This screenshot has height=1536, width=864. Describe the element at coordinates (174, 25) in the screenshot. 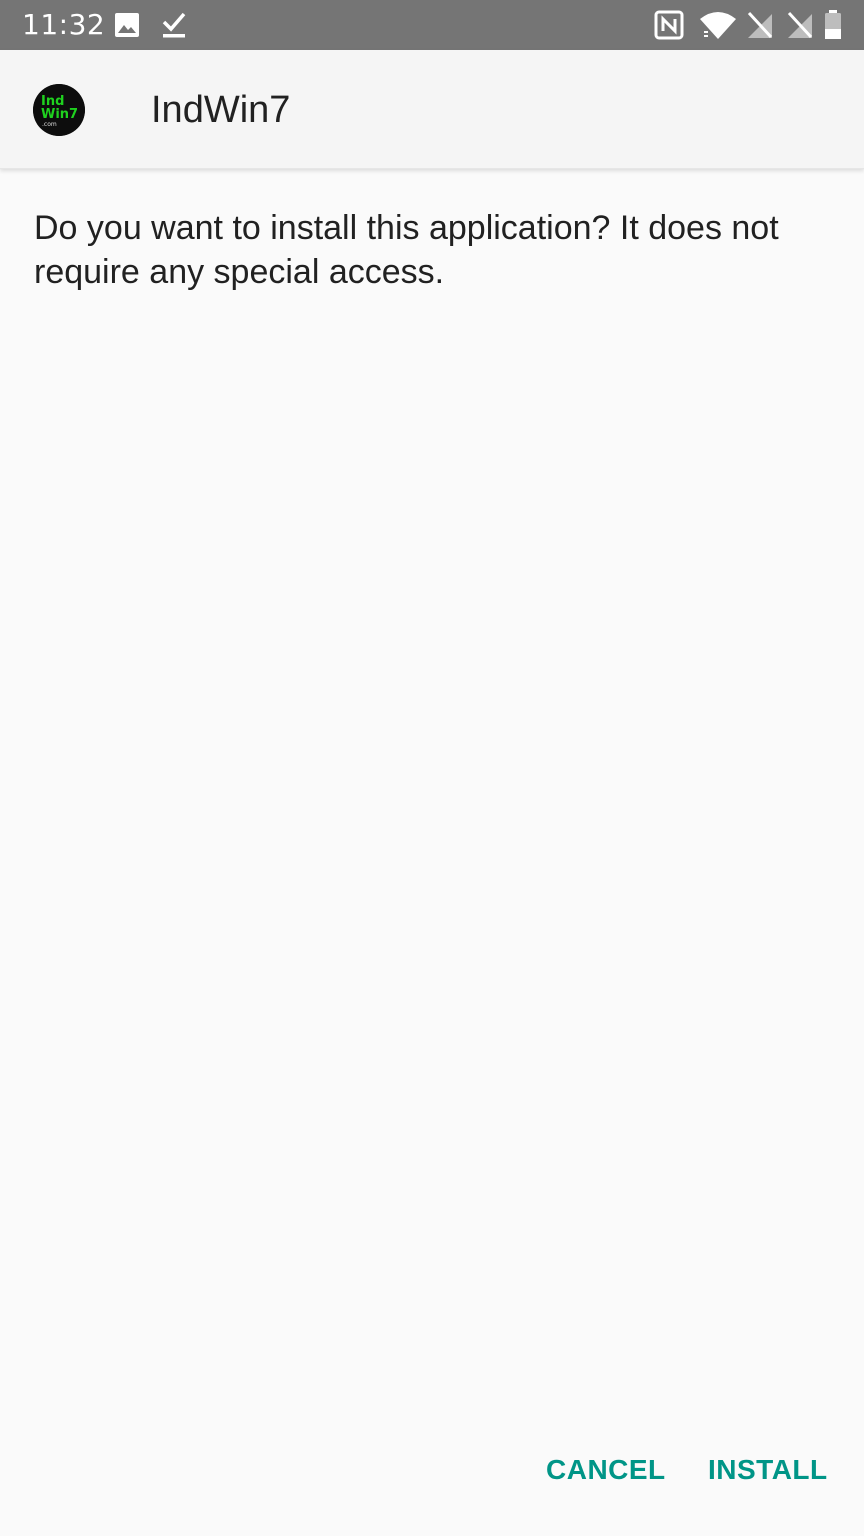

I see `check-download-icon` at that location.